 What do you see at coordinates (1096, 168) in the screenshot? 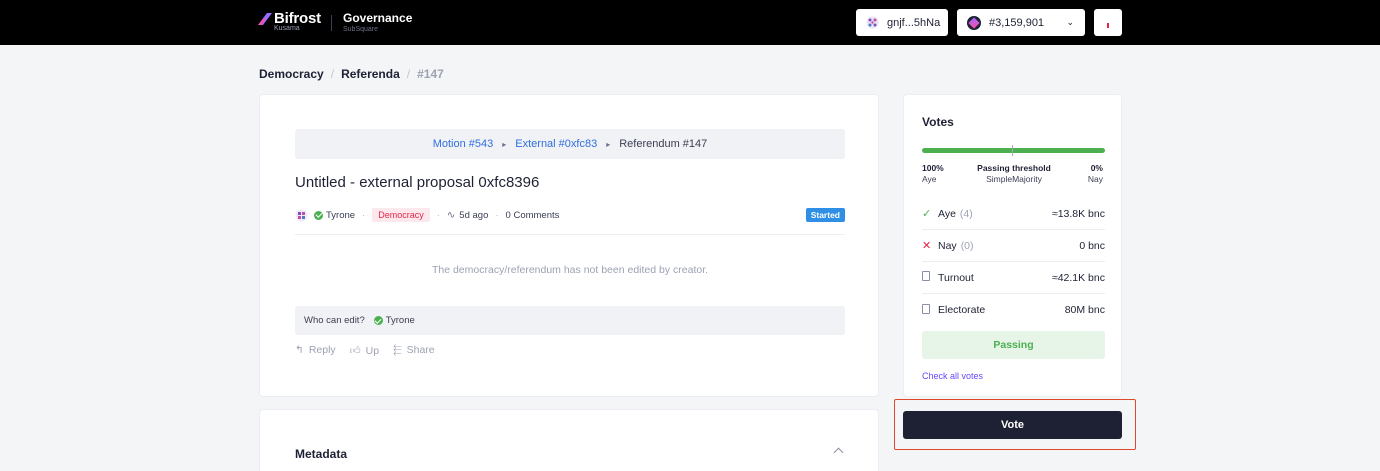
I see `nay-percent-value: 0%` at bounding box center [1096, 168].